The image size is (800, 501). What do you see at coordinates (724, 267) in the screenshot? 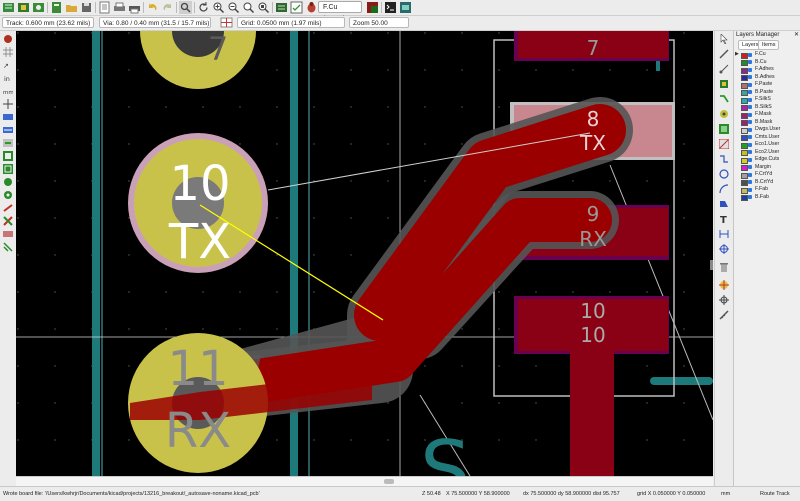
I see `delete-icon` at bounding box center [724, 267].